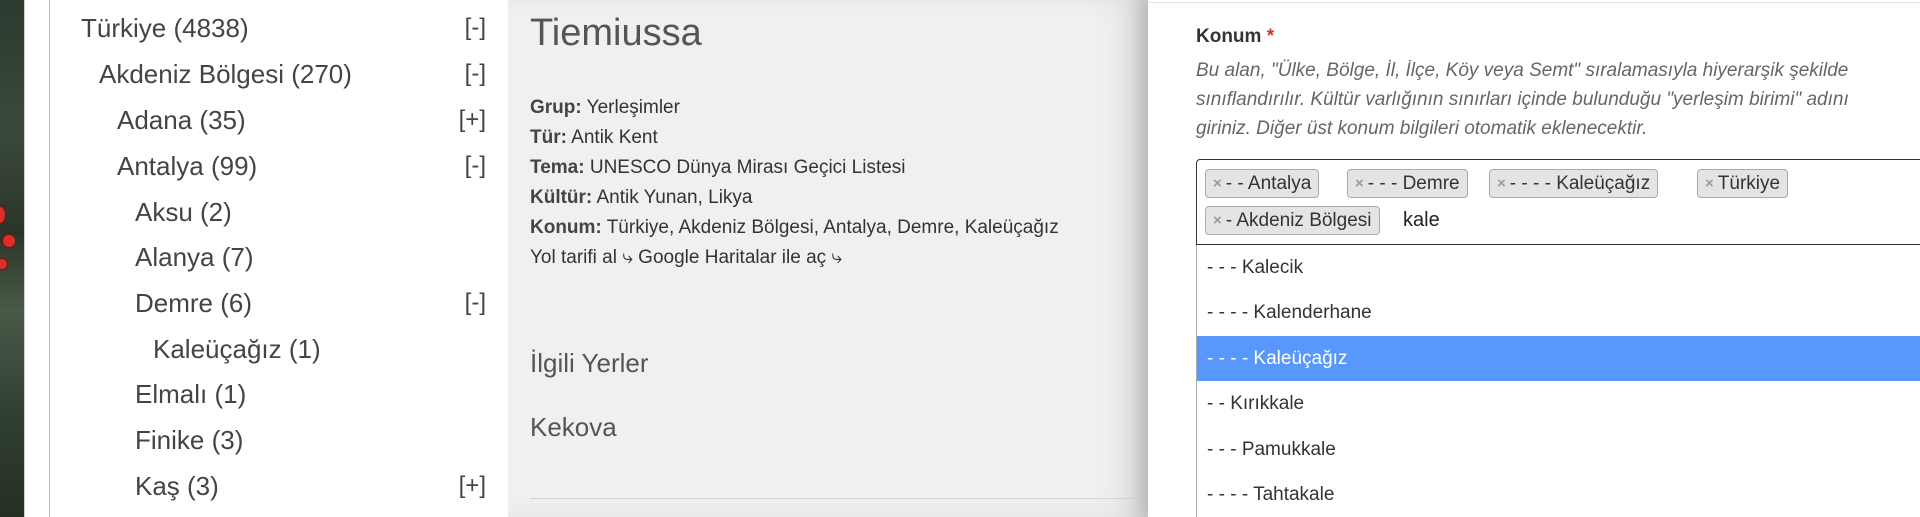 The image size is (1920, 517). I want to click on tree-toggle-kas: [+], so click(472, 486).